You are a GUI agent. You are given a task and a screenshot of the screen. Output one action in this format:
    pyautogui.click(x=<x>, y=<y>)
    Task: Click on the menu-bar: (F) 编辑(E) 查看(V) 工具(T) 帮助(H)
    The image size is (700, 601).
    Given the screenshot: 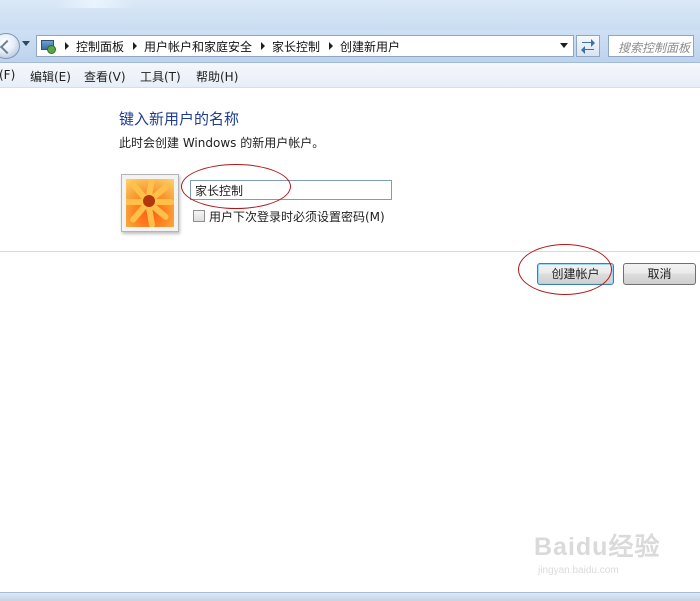 What is the action you would take?
    pyautogui.click(x=350, y=75)
    